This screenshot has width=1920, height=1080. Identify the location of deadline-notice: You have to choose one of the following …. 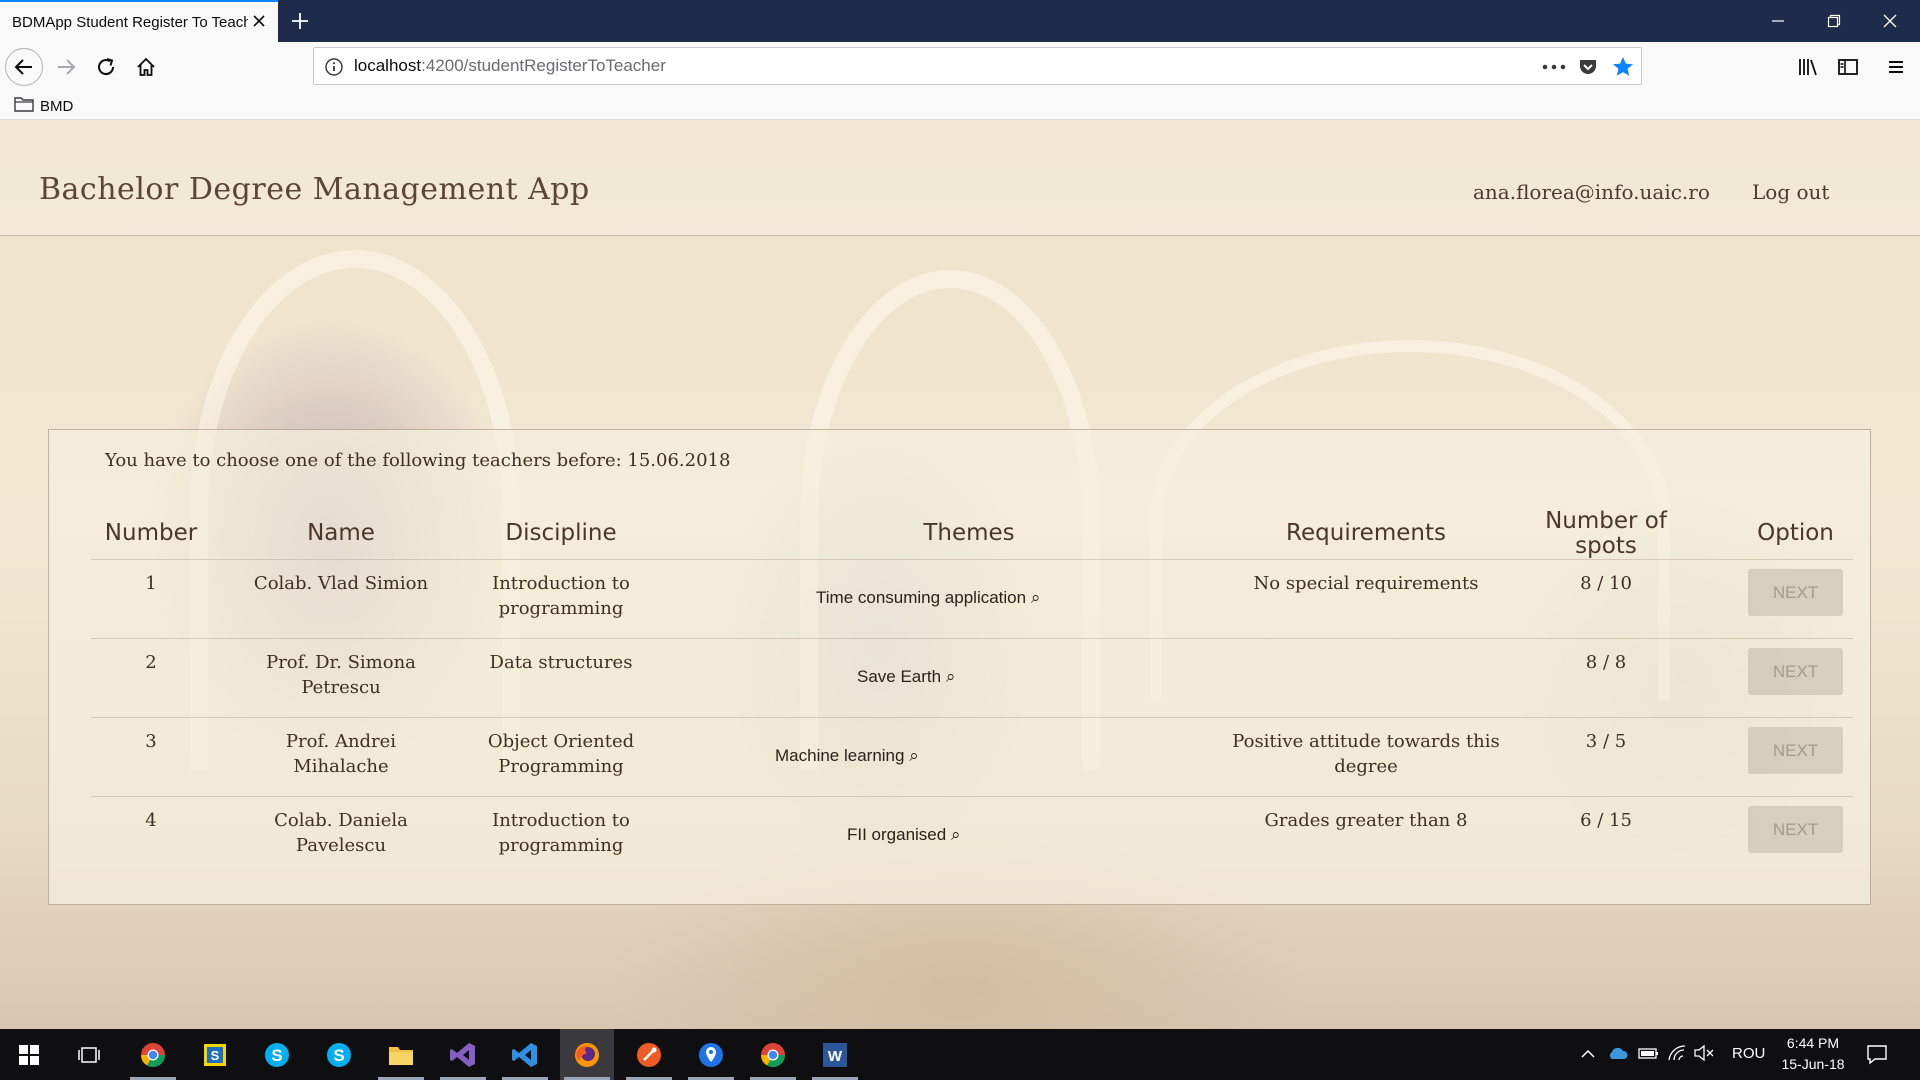
(418, 460).